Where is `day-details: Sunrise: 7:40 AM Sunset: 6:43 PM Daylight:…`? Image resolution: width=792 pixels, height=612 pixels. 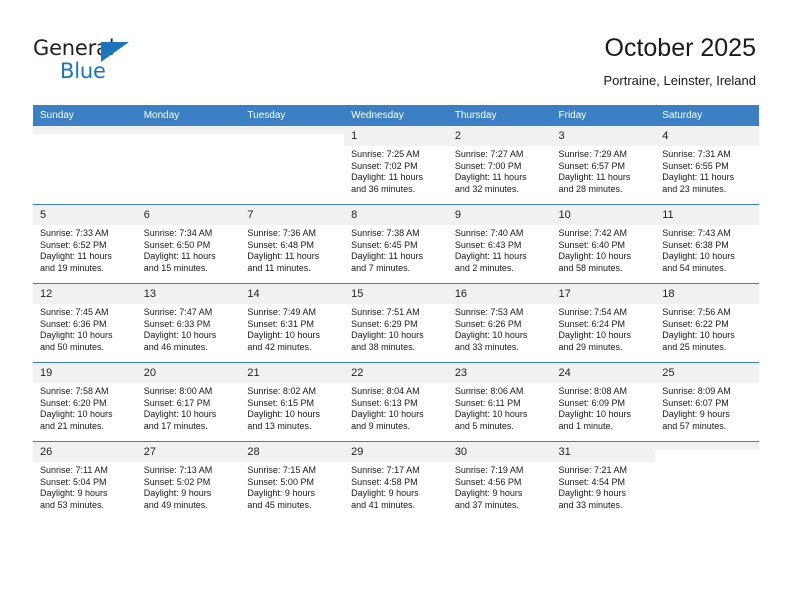 day-details: Sunrise: 7:40 AM Sunset: 6:43 PM Daylight:… is located at coordinates (500, 249).